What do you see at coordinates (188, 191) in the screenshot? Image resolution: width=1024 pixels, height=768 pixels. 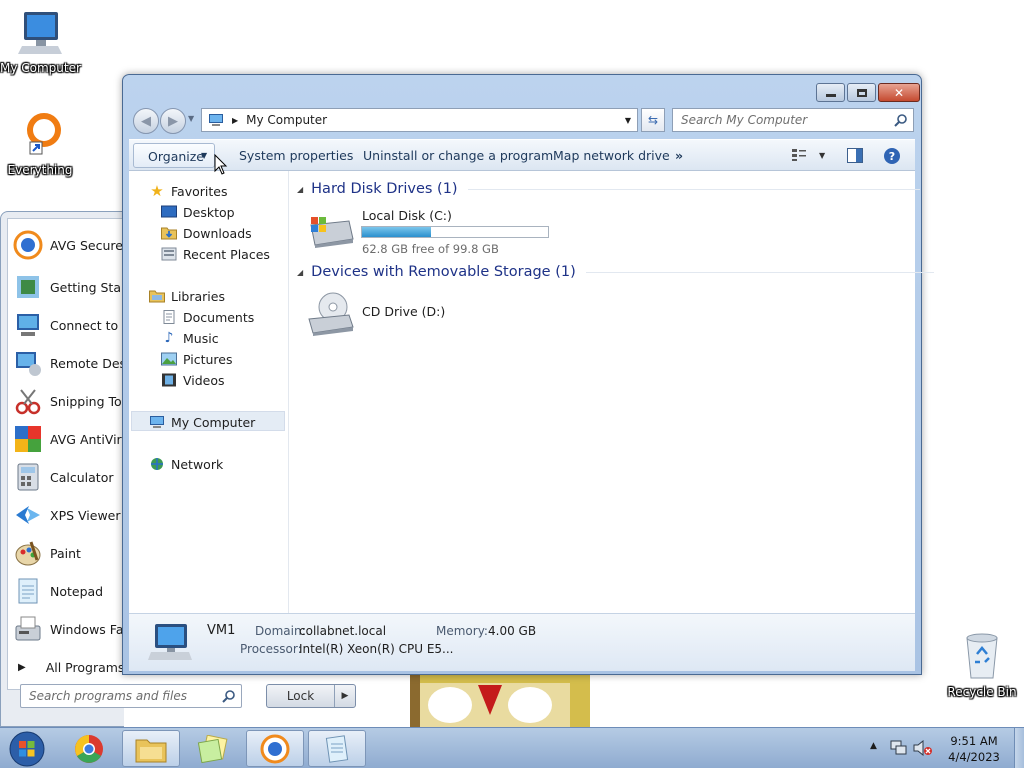 I see `nav-favorites: ★ Favorites` at bounding box center [188, 191].